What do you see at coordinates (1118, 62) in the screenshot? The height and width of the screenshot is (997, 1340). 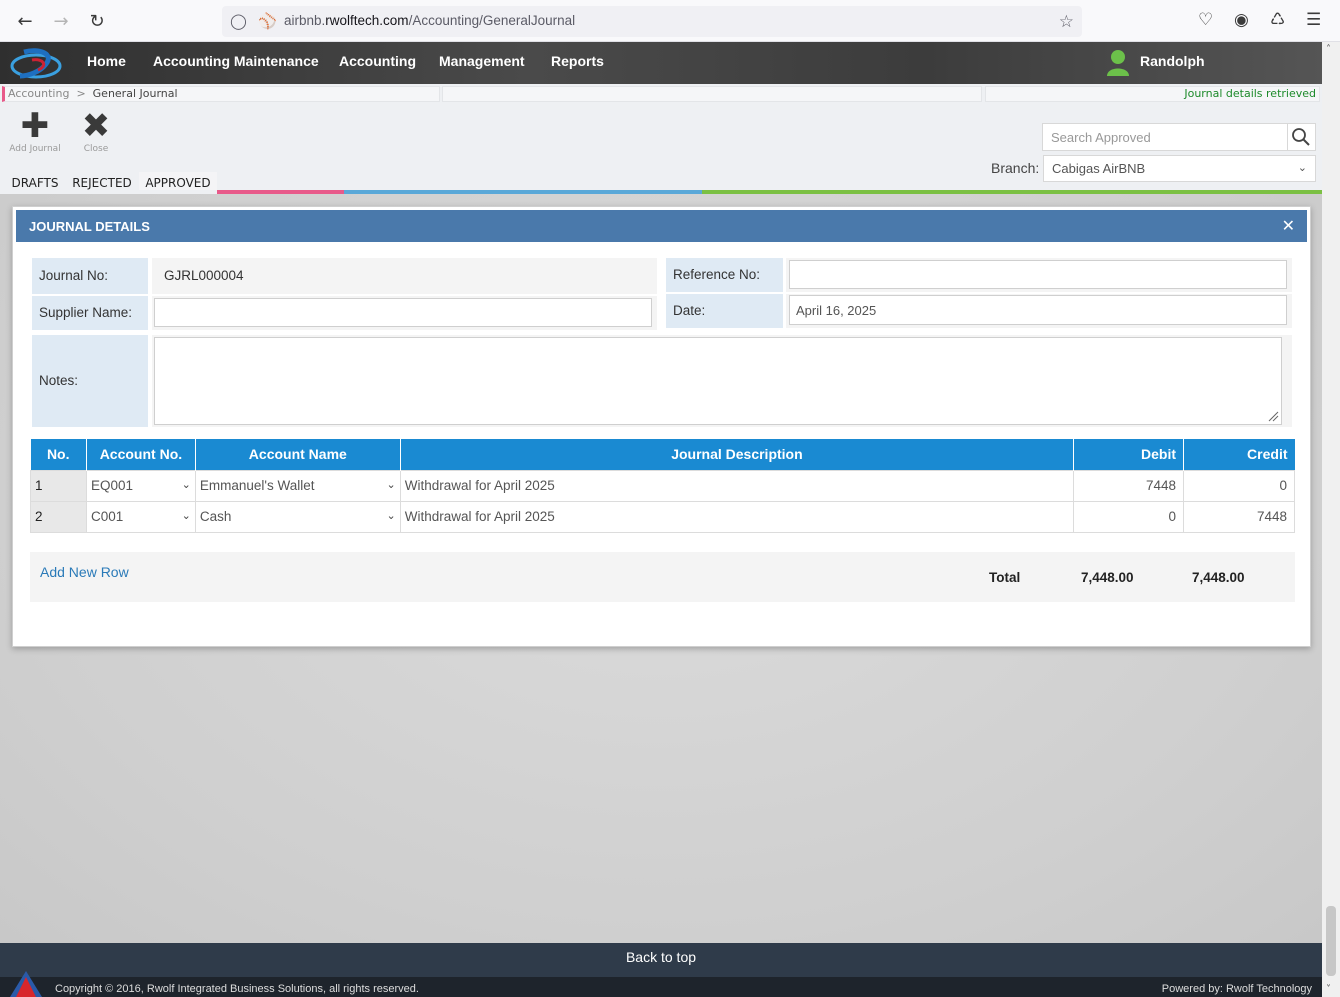 I see `user-avatar-icon` at bounding box center [1118, 62].